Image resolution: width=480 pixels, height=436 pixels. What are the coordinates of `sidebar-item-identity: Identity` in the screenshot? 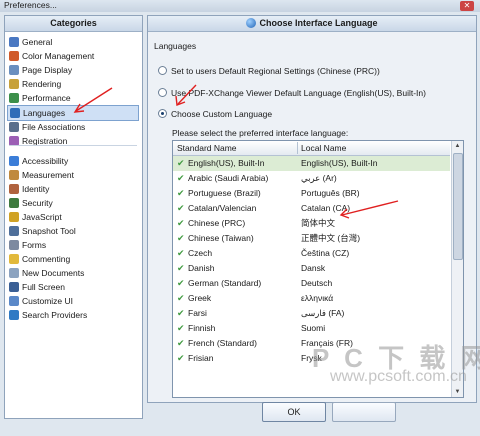 It's located at (29, 189).